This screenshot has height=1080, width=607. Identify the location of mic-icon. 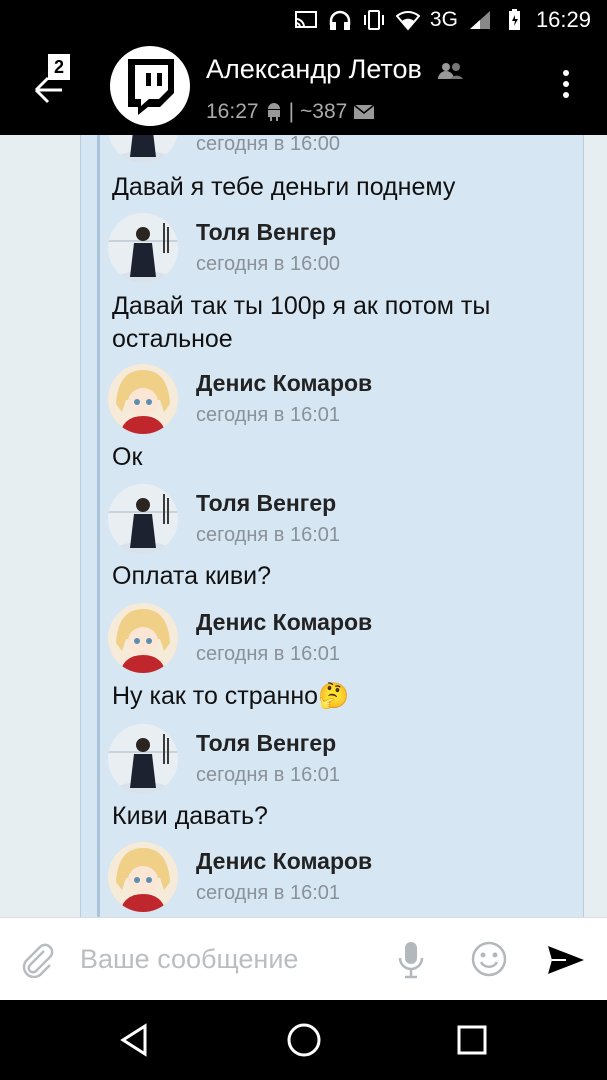
(411, 960).